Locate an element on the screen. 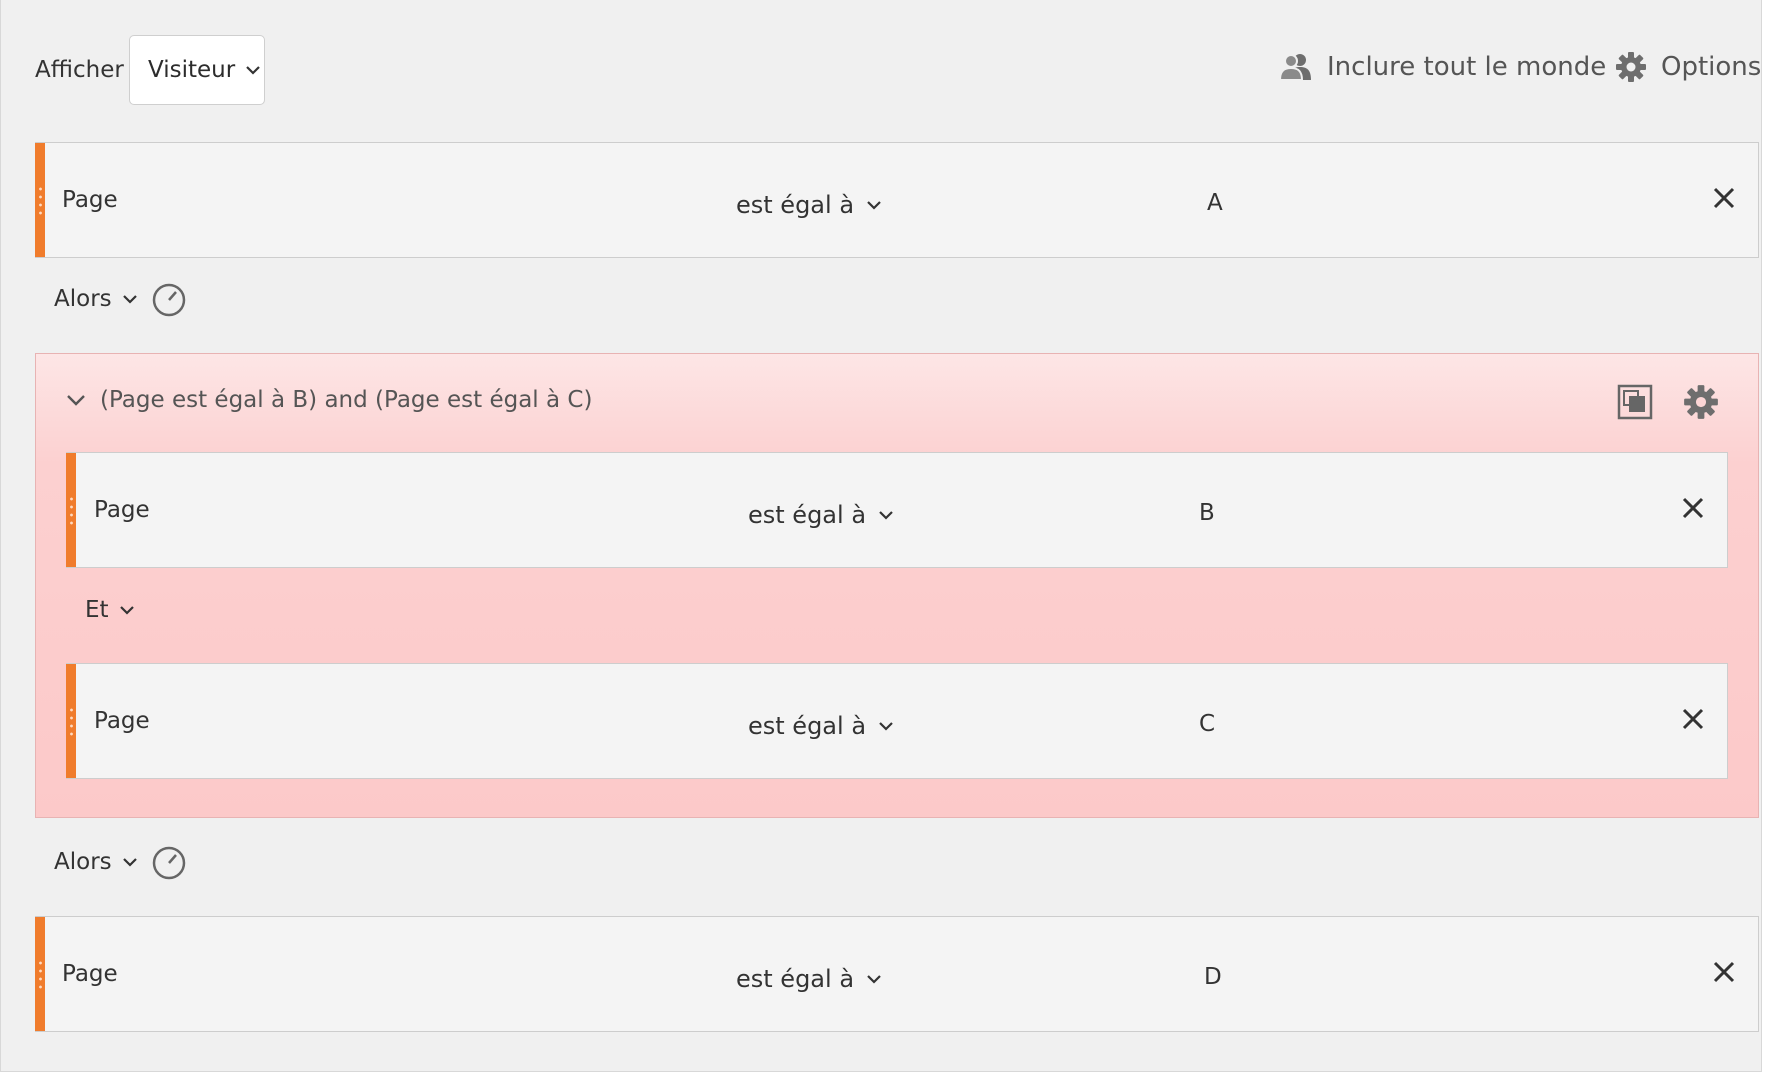 This screenshot has width=1780, height=1072. rule-row-b: Page est égal à B is located at coordinates (897, 510).